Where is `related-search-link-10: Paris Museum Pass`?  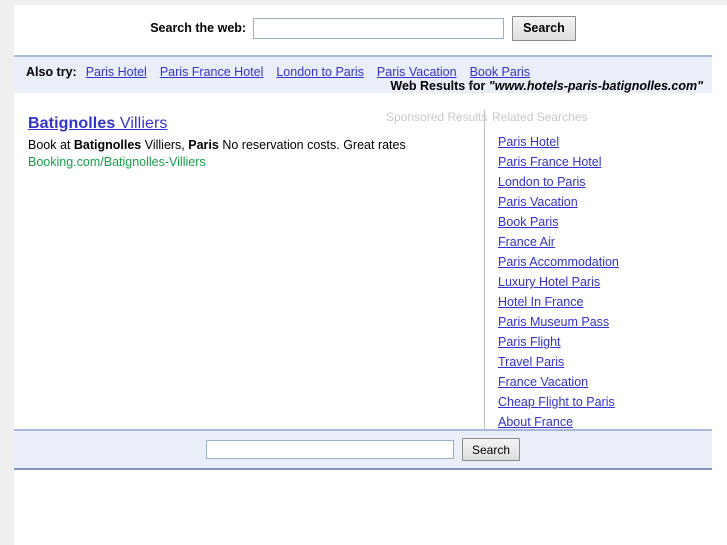
related-search-link-10: Paris Museum Pass is located at coordinates (553, 322).